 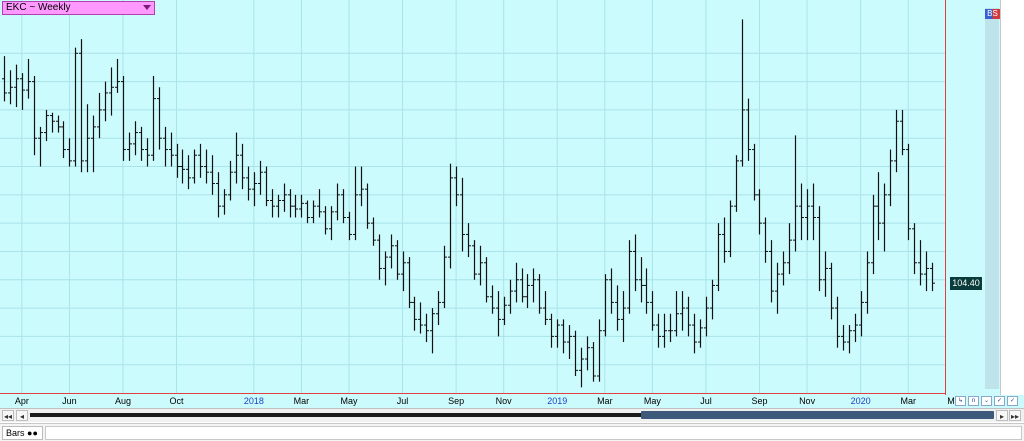 I want to click on status-bar: Bars ●●, so click(x=512, y=432).